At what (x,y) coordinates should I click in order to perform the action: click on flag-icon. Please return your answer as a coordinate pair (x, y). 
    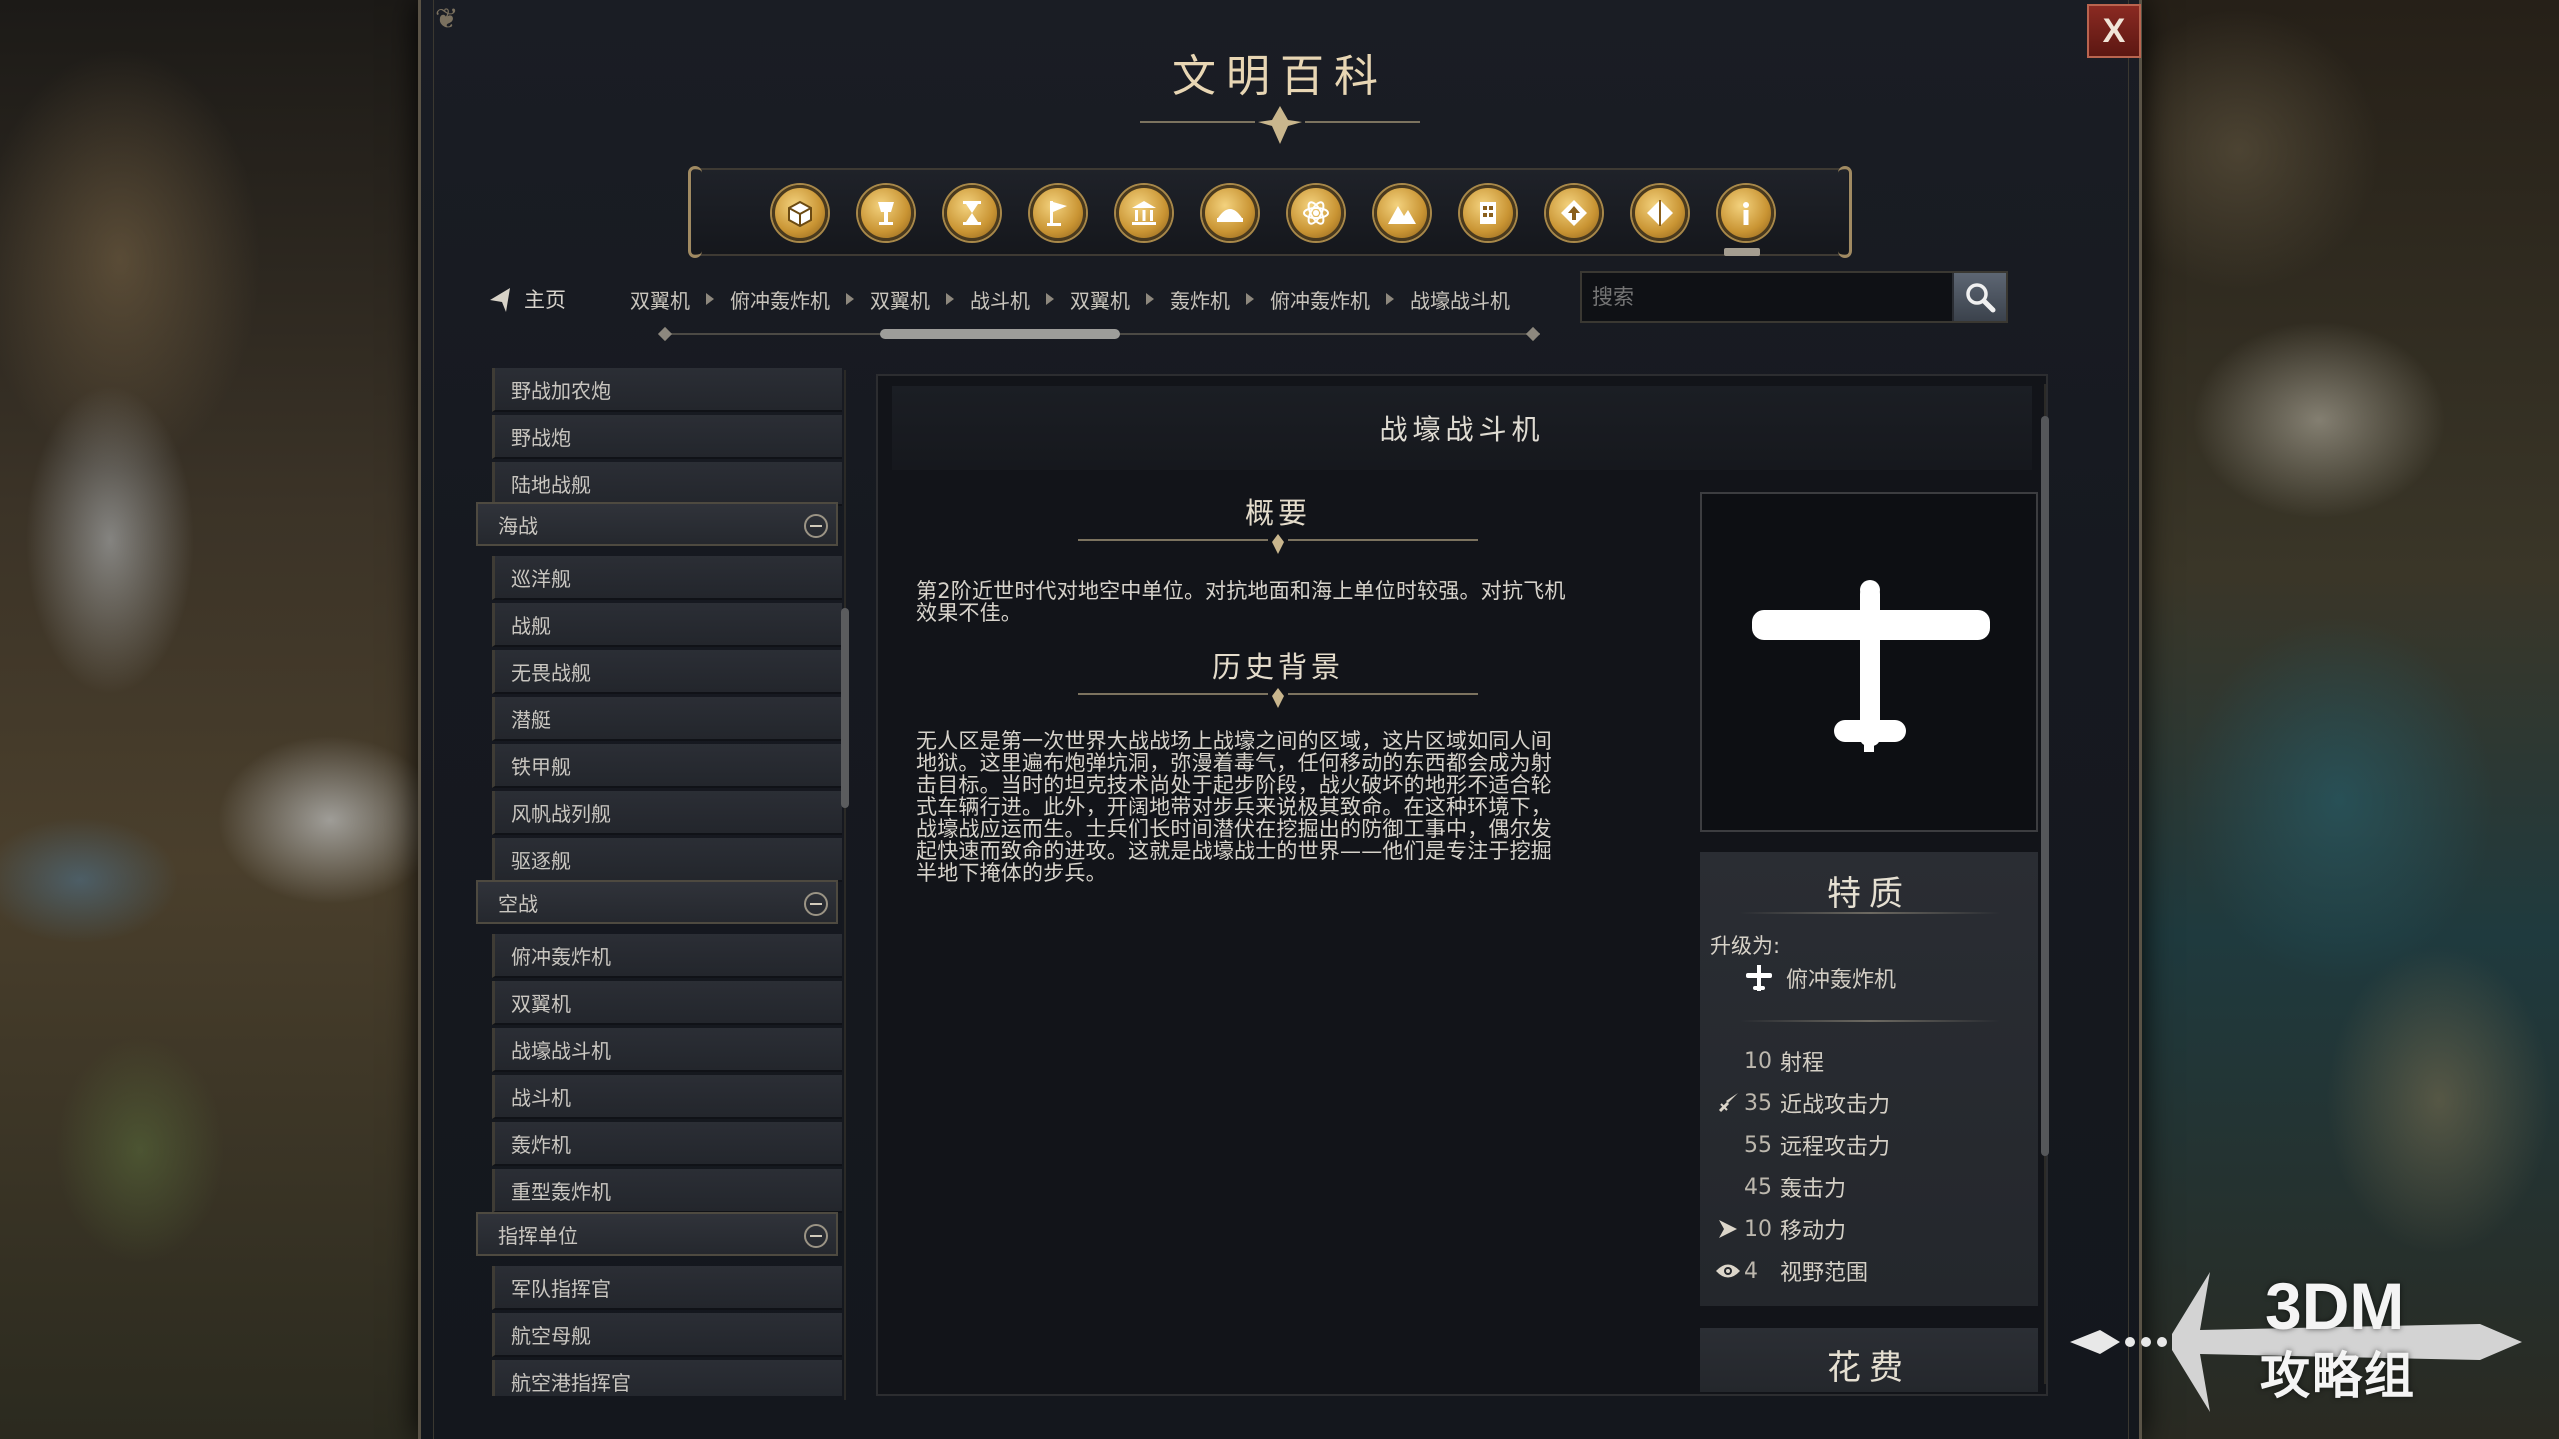
    Looking at the image, I should click on (1058, 213).